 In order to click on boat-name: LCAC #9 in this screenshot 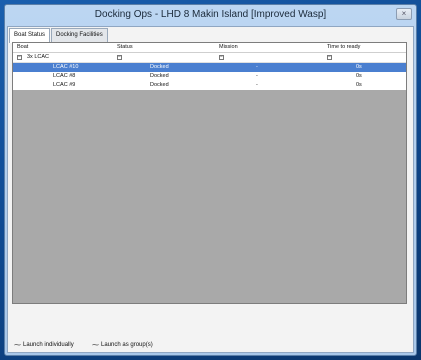, I will do `click(64, 85)`.